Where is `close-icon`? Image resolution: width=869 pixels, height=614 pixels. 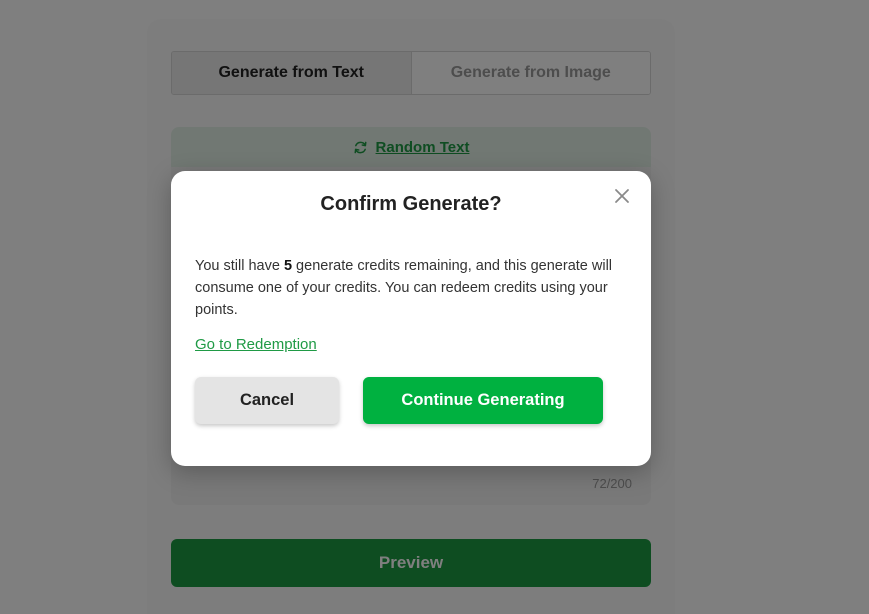 close-icon is located at coordinates (622, 196).